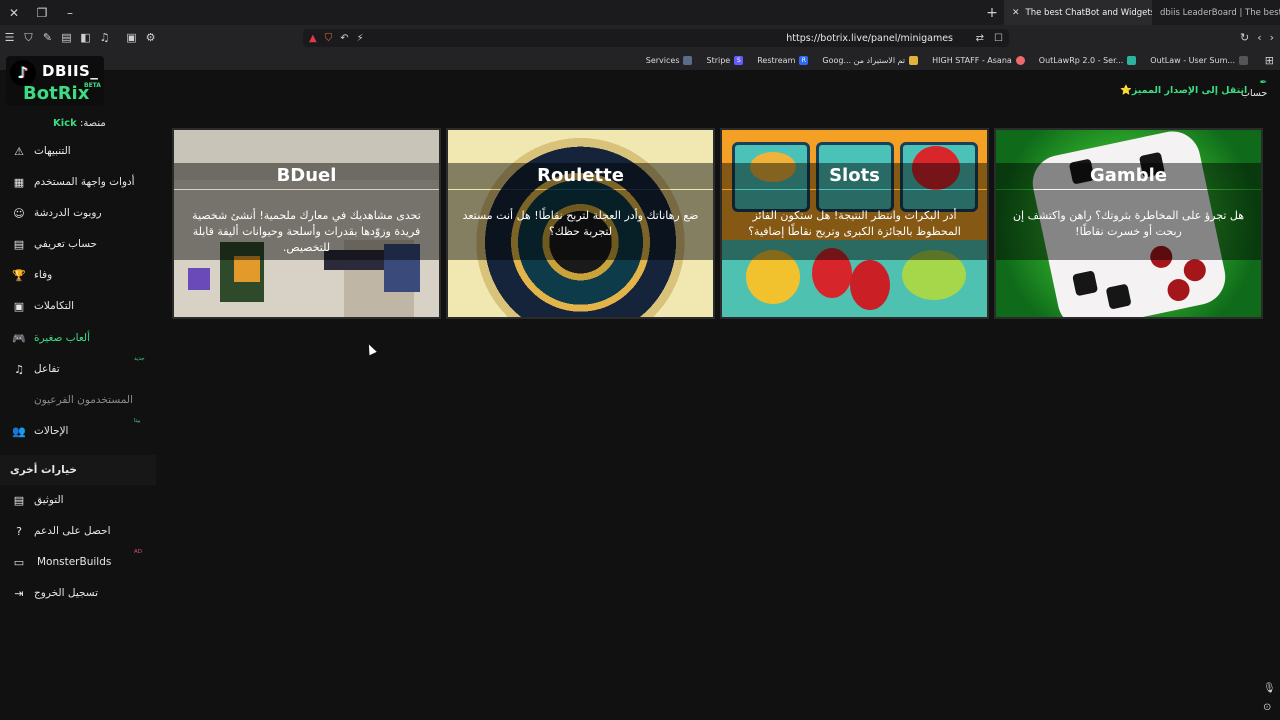  What do you see at coordinates (725, 60) in the screenshot?
I see `bookmark-stripe: Stripe S` at bounding box center [725, 60].